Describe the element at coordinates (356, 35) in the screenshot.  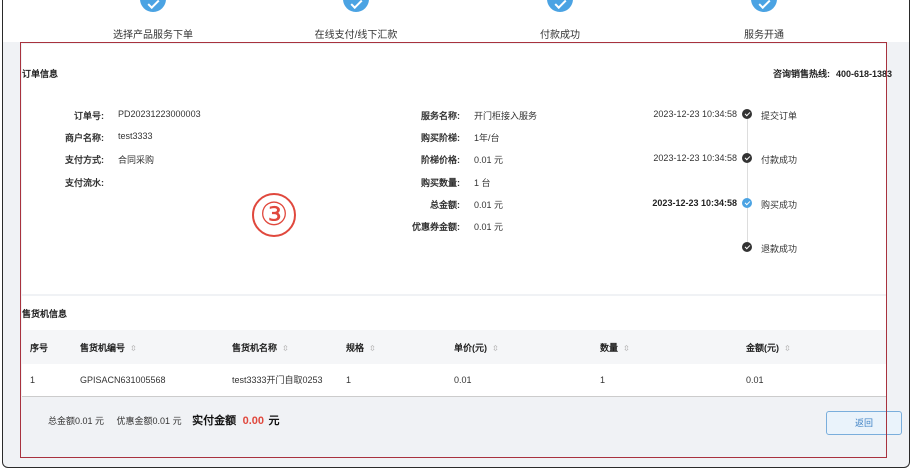
I see `step-label: 在线支付/线下汇款` at that location.